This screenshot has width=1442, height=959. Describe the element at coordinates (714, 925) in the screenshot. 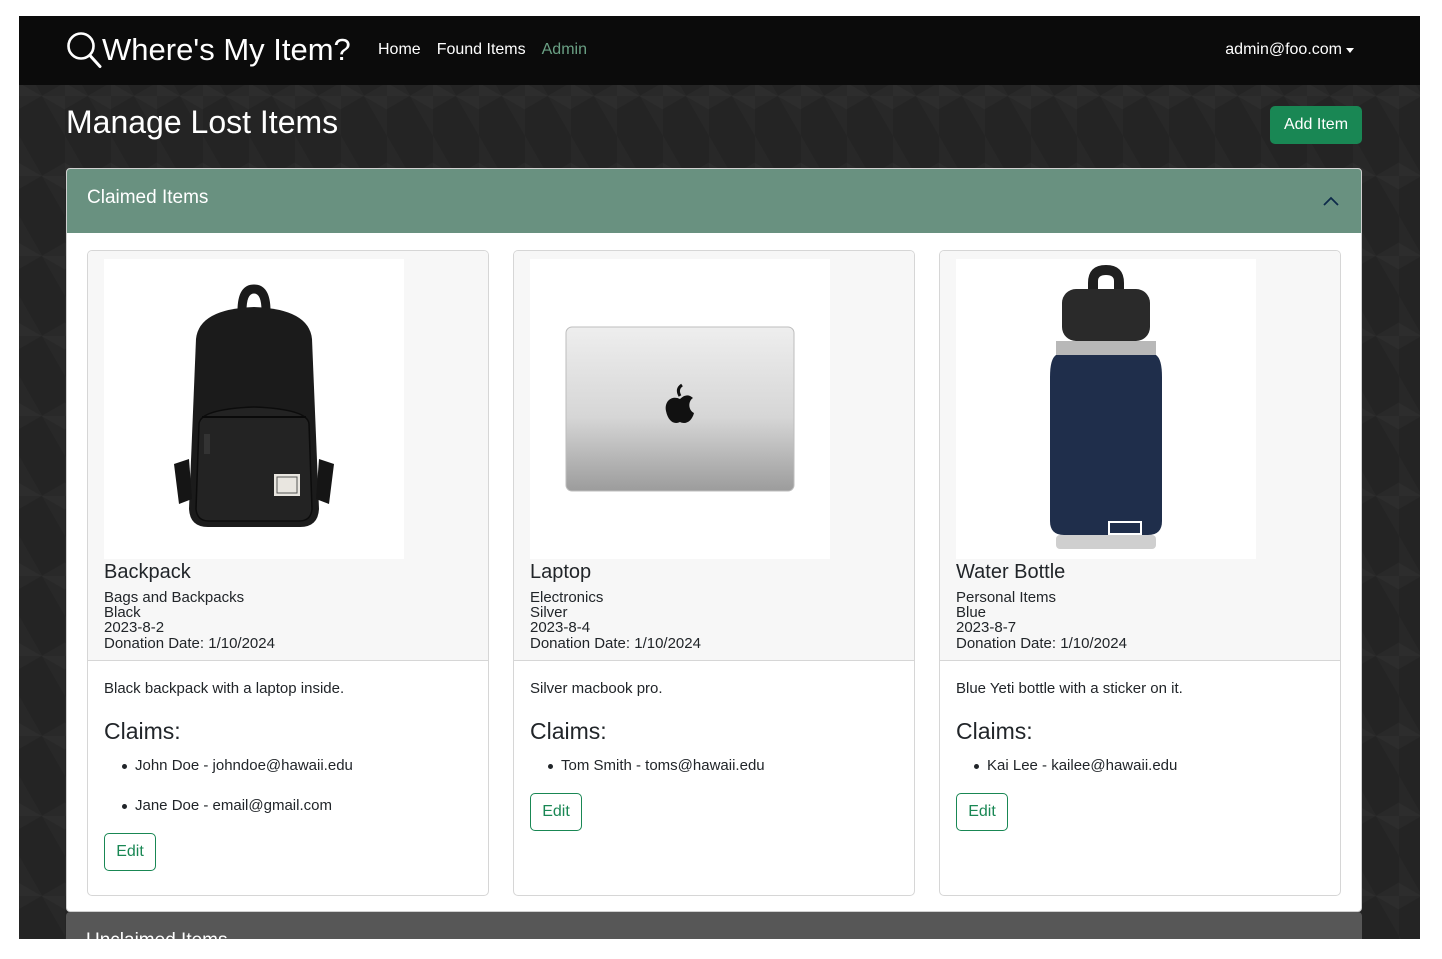

I see `unclaimed-items-header: Unclaimed Items` at that location.